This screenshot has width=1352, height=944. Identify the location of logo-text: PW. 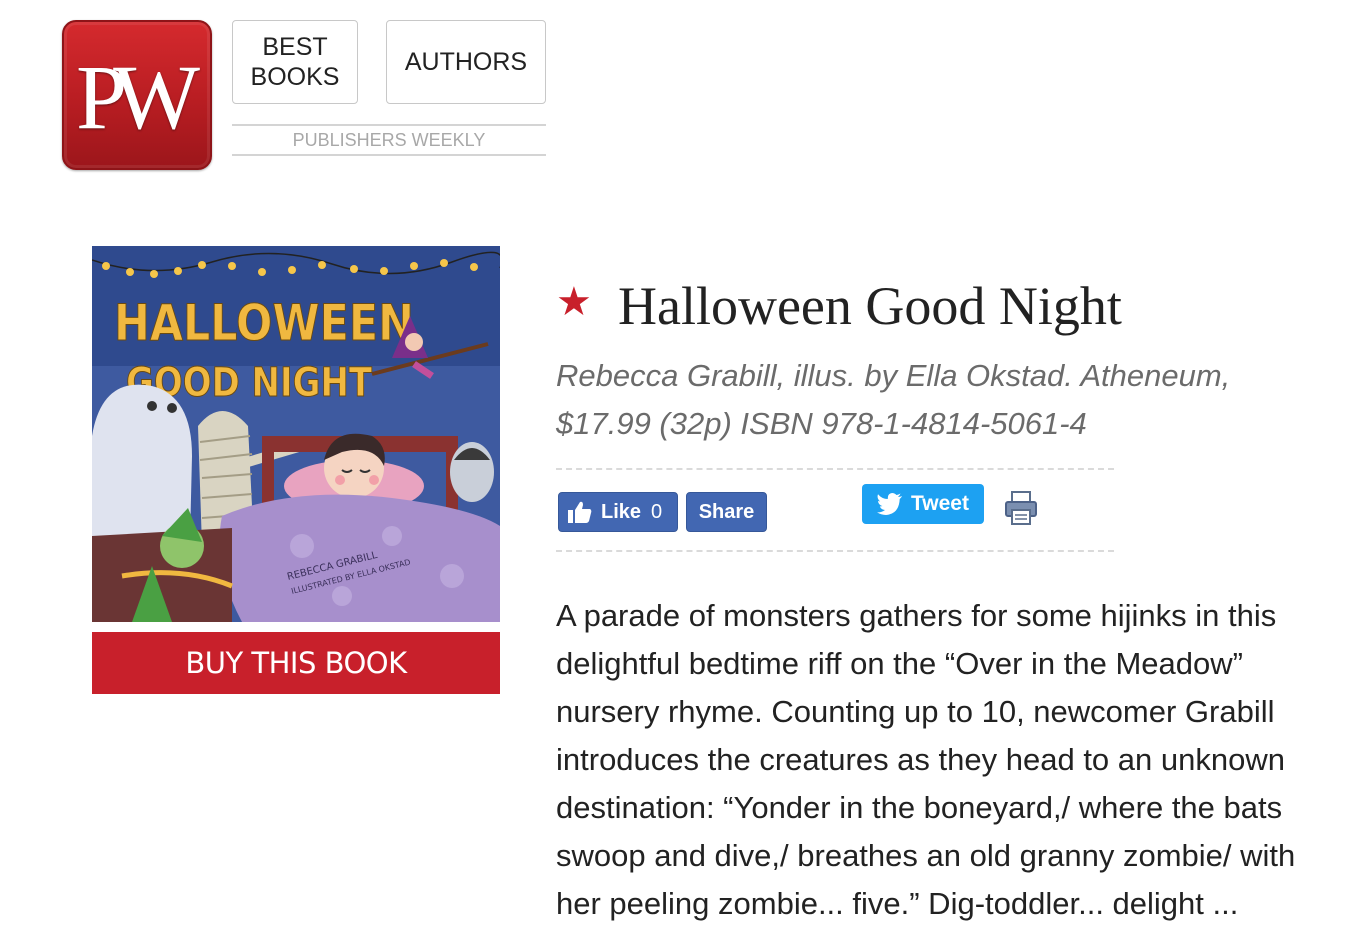
(138, 97).